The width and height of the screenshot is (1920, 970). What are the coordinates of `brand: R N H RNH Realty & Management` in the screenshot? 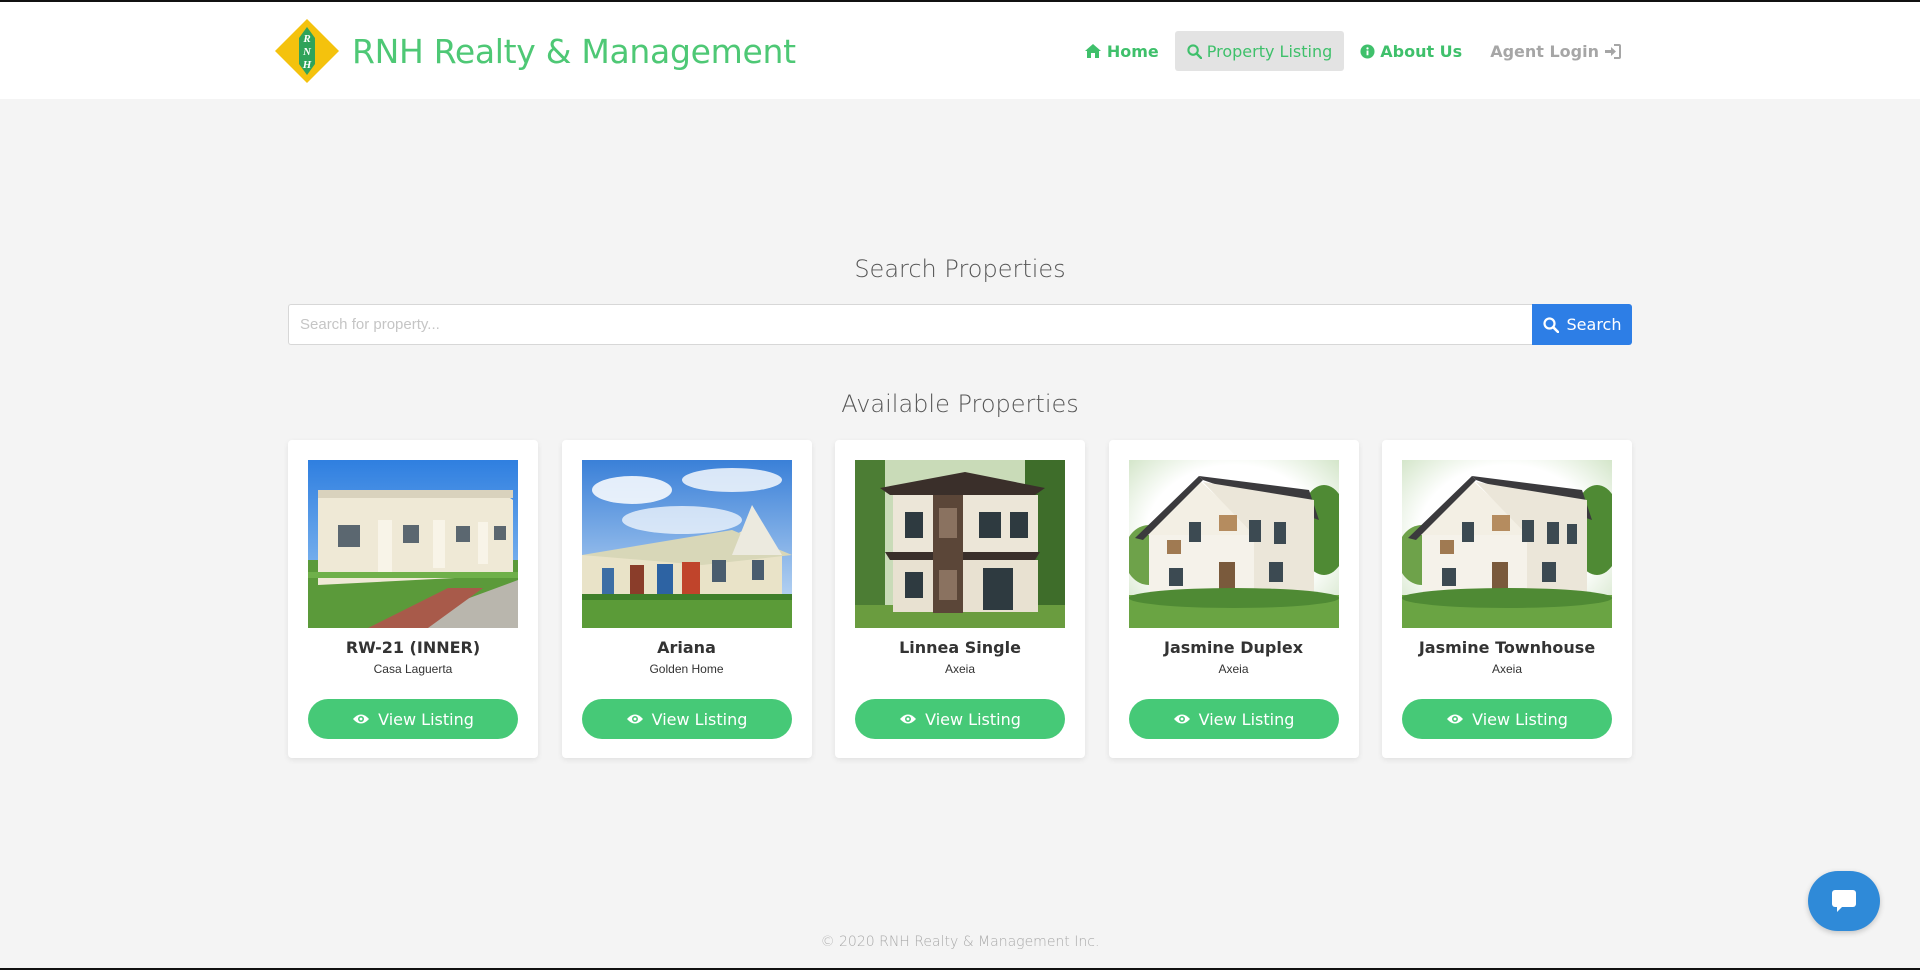 It's located at (535, 51).